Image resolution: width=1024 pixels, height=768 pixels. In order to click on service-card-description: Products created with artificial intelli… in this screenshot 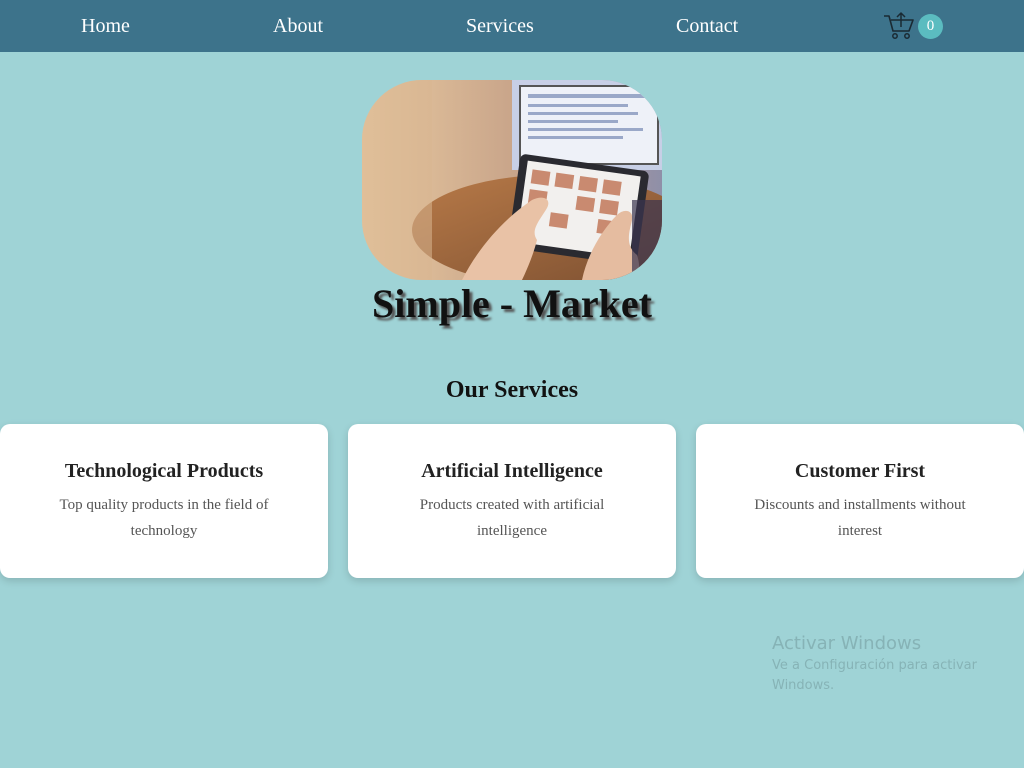, I will do `click(512, 518)`.